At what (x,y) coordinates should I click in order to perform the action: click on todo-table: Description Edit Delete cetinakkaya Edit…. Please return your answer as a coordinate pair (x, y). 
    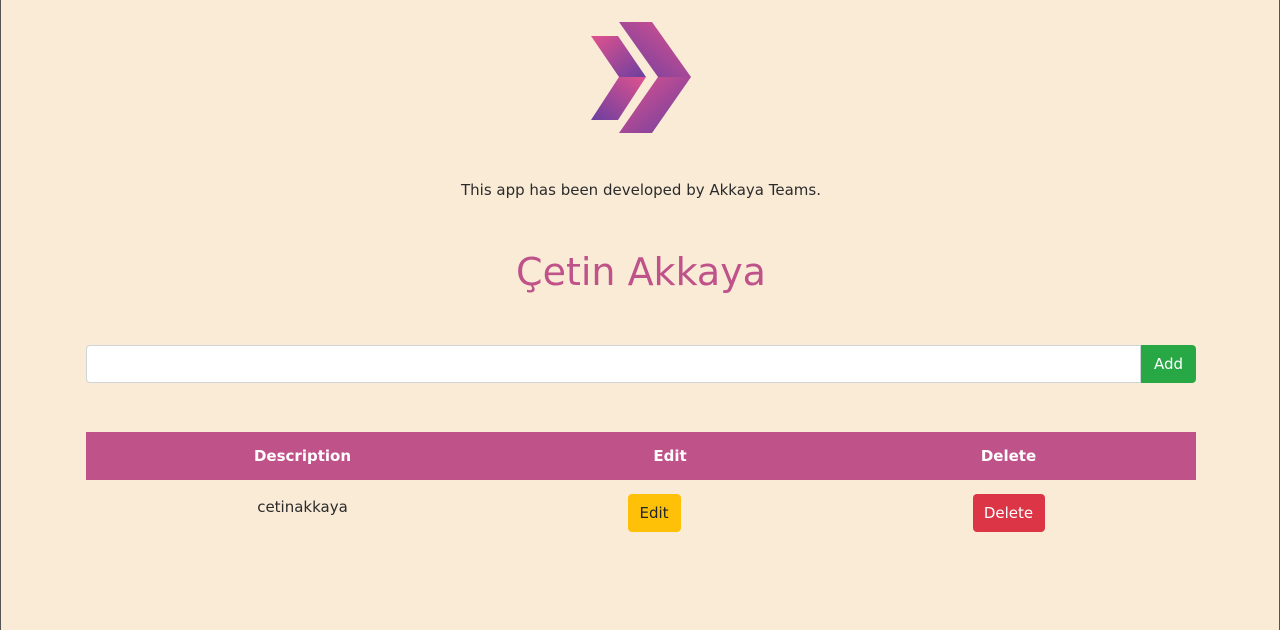
    Looking at the image, I should click on (641, 482).